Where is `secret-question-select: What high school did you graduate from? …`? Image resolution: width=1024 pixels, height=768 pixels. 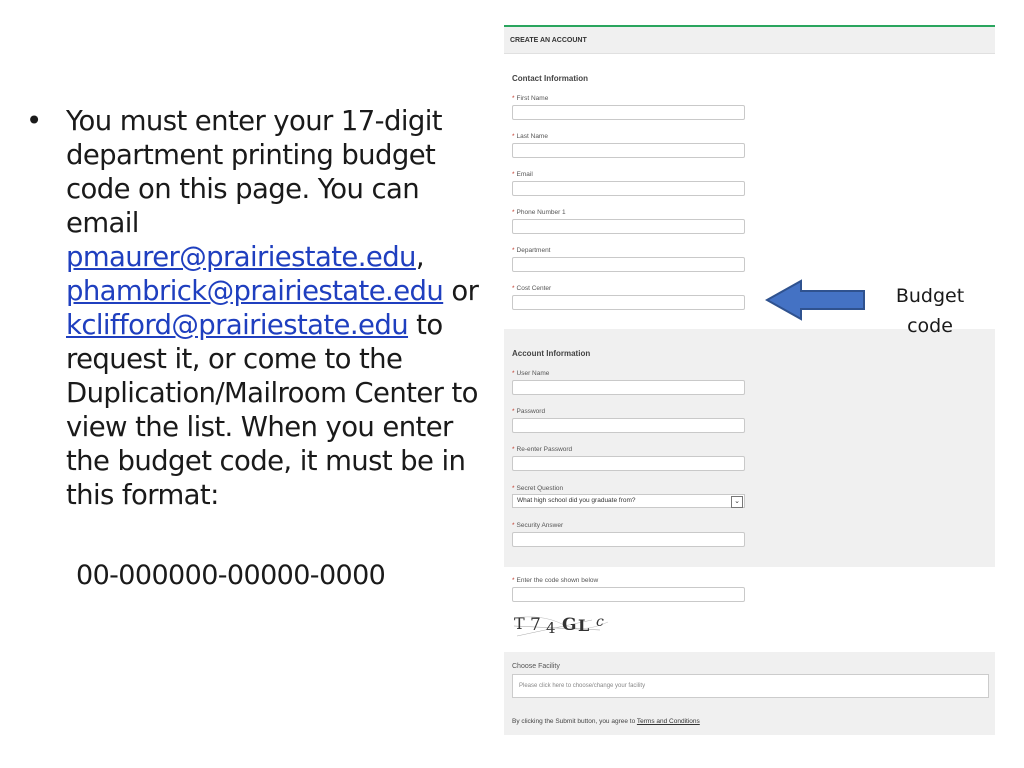 secret-question-select: What high school did you graduate from? … is located at coordinates (628, 501).